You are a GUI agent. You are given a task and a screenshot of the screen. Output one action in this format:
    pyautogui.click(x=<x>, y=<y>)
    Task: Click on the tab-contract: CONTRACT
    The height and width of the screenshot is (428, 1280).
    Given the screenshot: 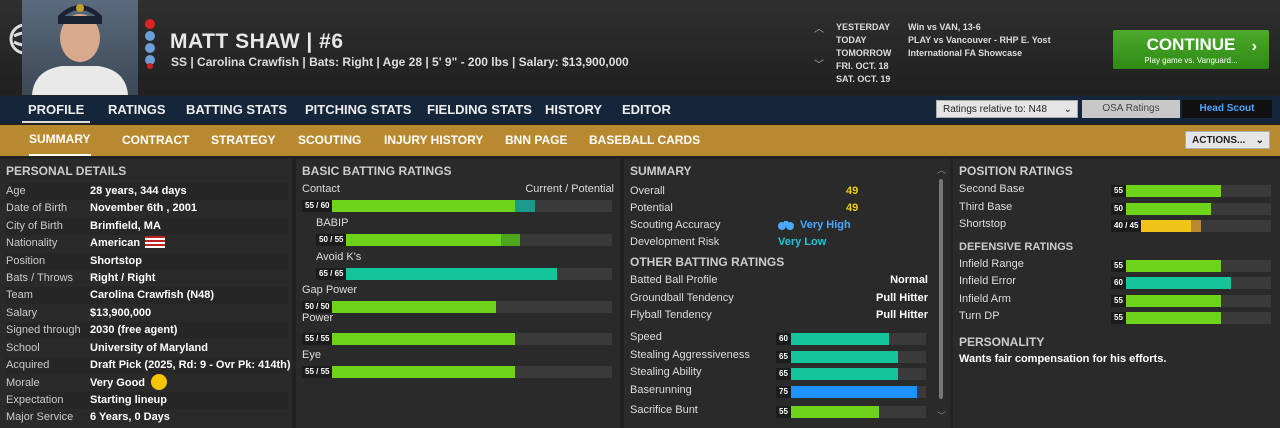 What is the action you would take?
    pyautogui.click(x=155, y=140)
    